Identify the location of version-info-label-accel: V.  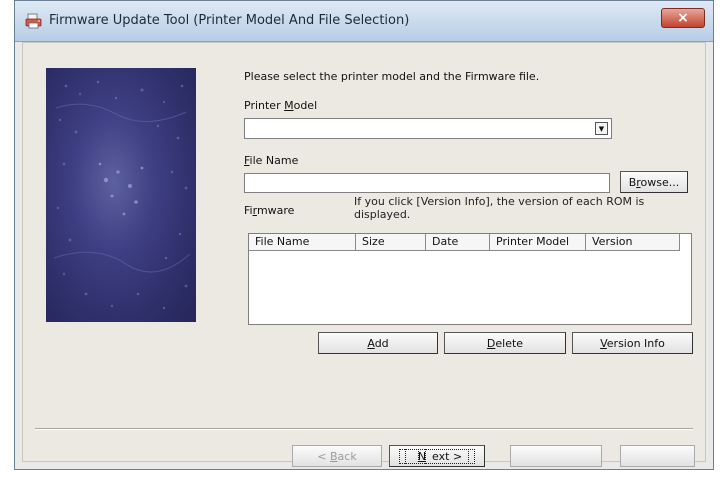
(603, 343).